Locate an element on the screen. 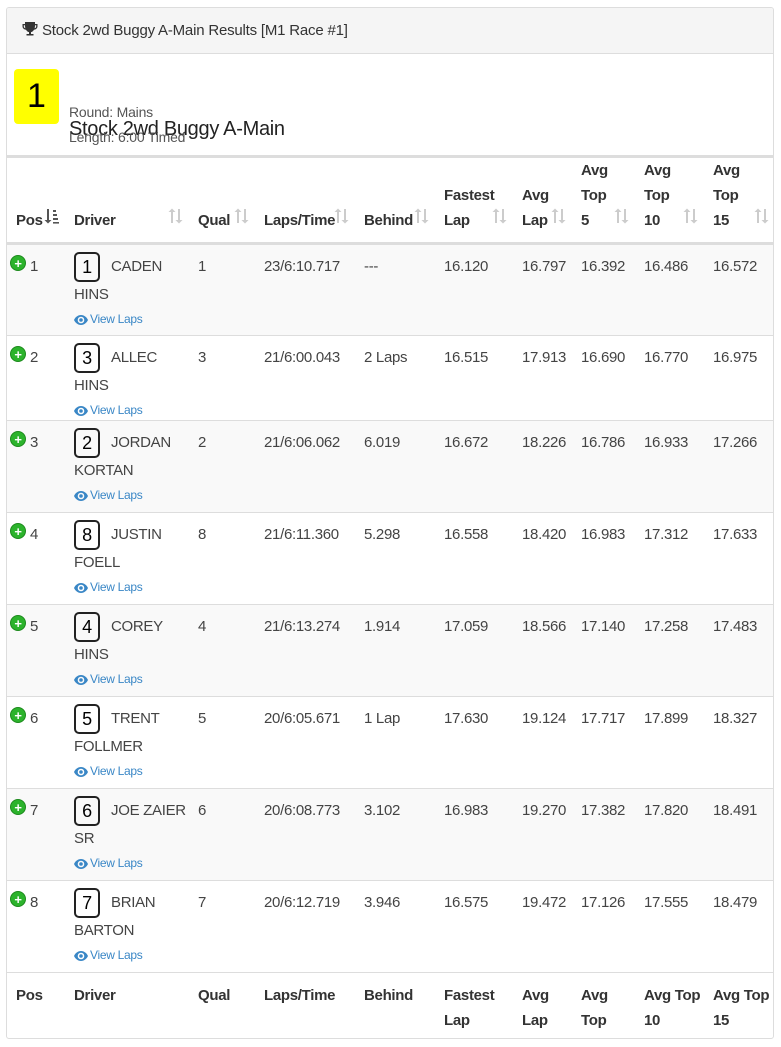 The height and width of the screenshot is (1047, 781). column-header-label: Qual is located at coordinates (214, 220).